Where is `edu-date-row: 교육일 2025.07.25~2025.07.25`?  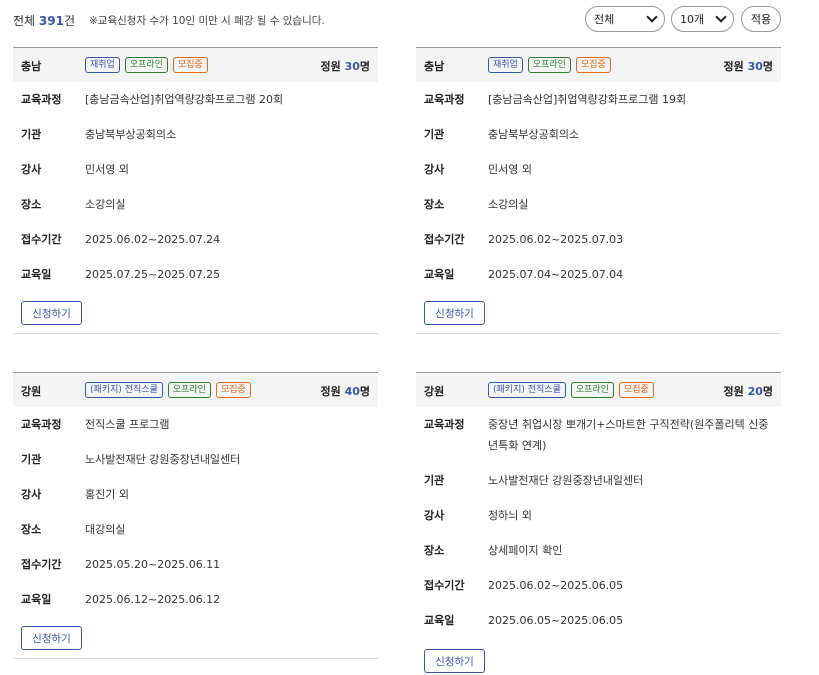
edu-date-row: 교육일 2025.07.25~2025.07.25 is located at coordinates (121, 274).